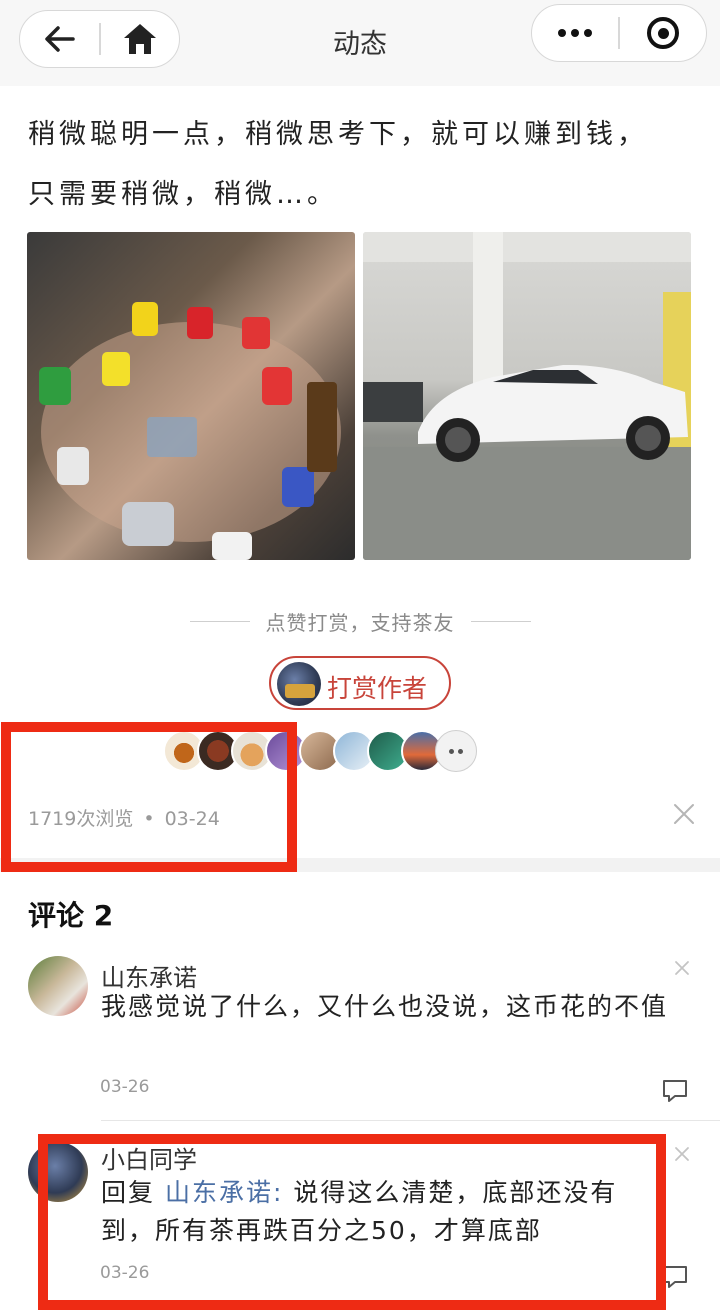 The height and width of the screenshot is (1315, 720). Describe the element at coordinates (81, 819) in the screenshot. I see `view-count: 1719次浏览` at that location.